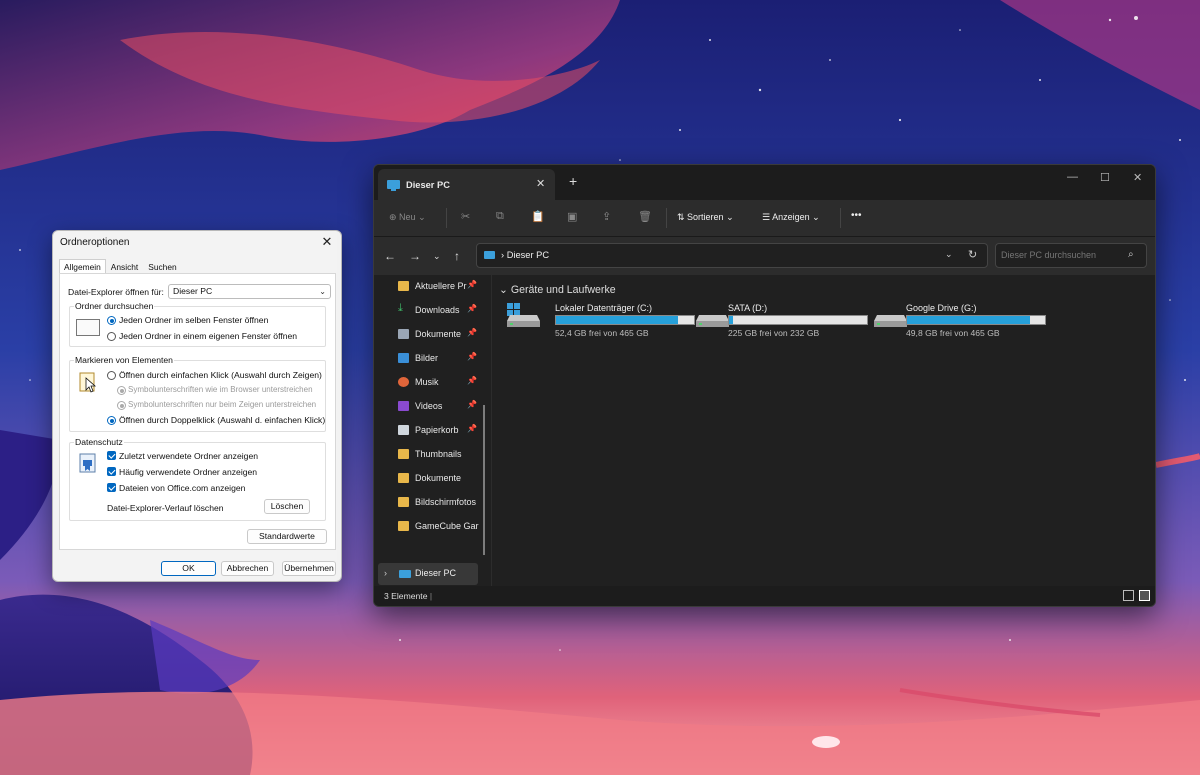 The width and height of the screenshot is (1200, 775). Describe the element at coordinates (407, 217) in the screenshot. I see `new-button: ⊕ Neu ⌄` at that location.